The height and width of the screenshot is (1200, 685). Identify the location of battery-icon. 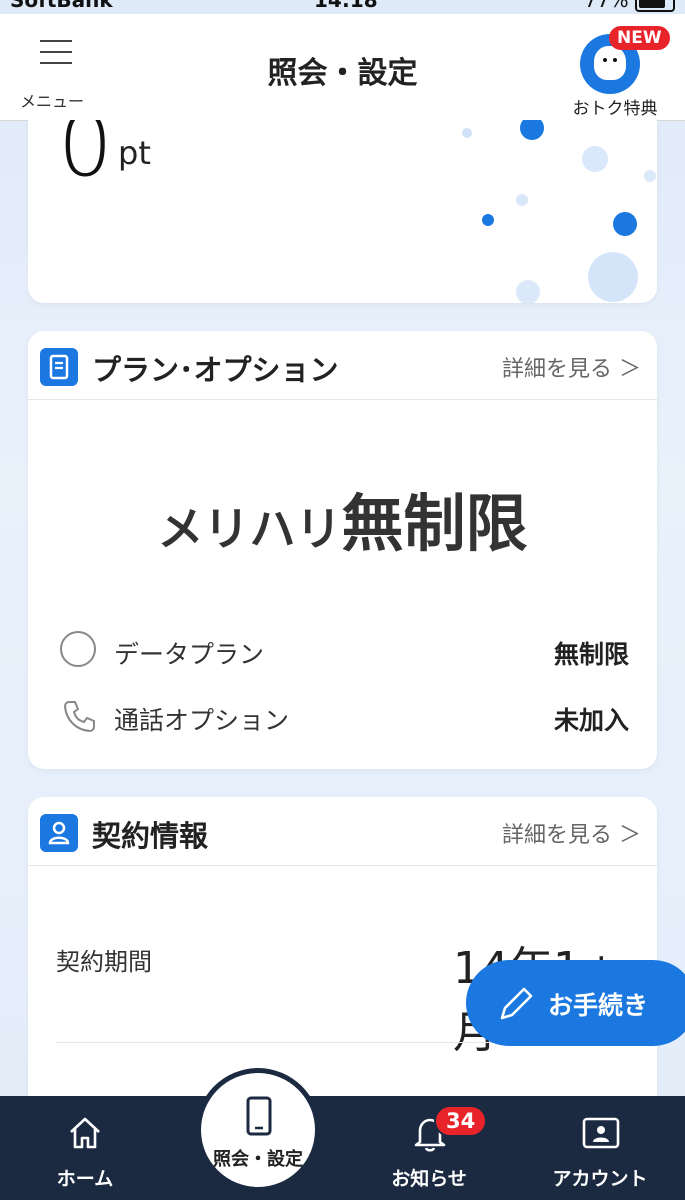
(655, 6).